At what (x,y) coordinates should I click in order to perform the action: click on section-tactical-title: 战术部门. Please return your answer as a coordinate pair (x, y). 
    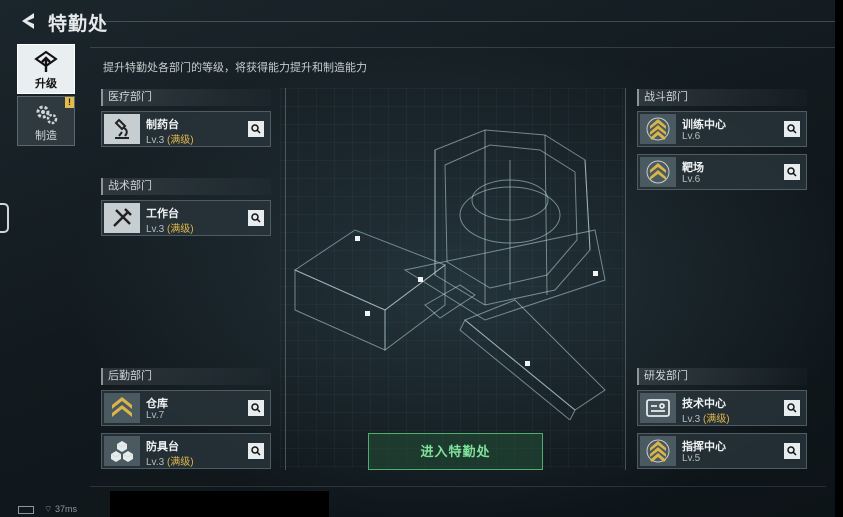
    Looking at the image, I should click on (186, 186).